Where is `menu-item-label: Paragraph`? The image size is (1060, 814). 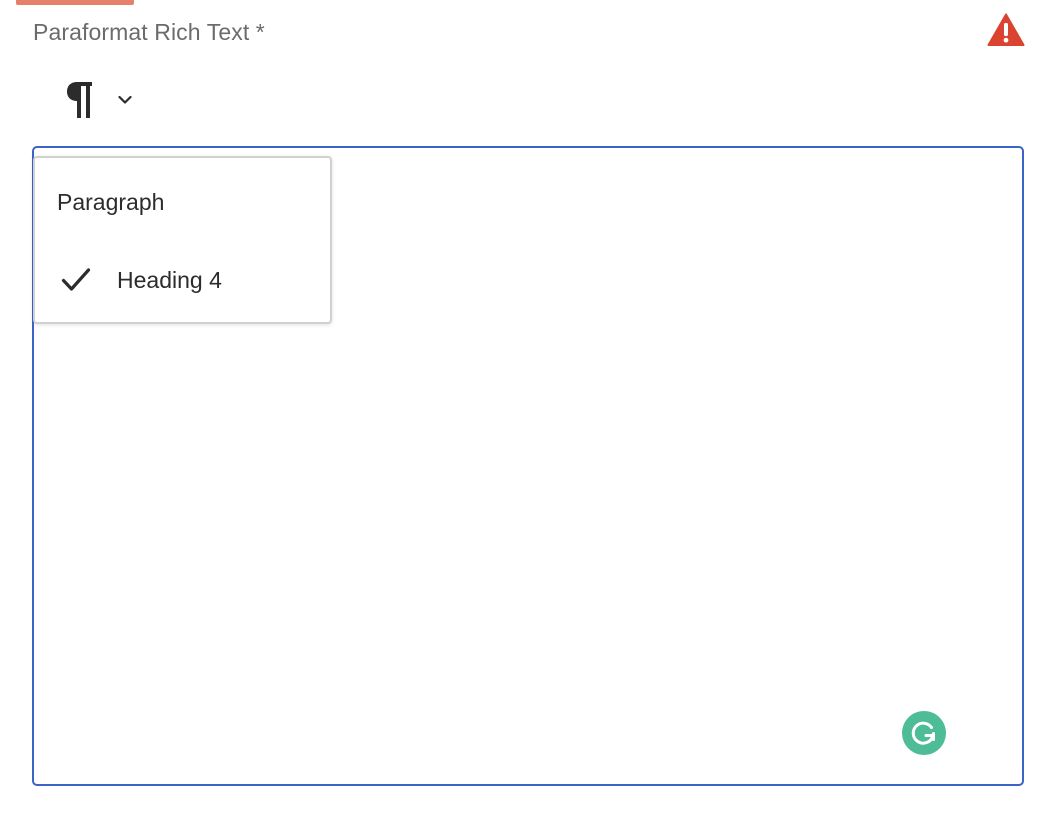 menu-item-label: Paragraph is located at coordinates (111, 202).